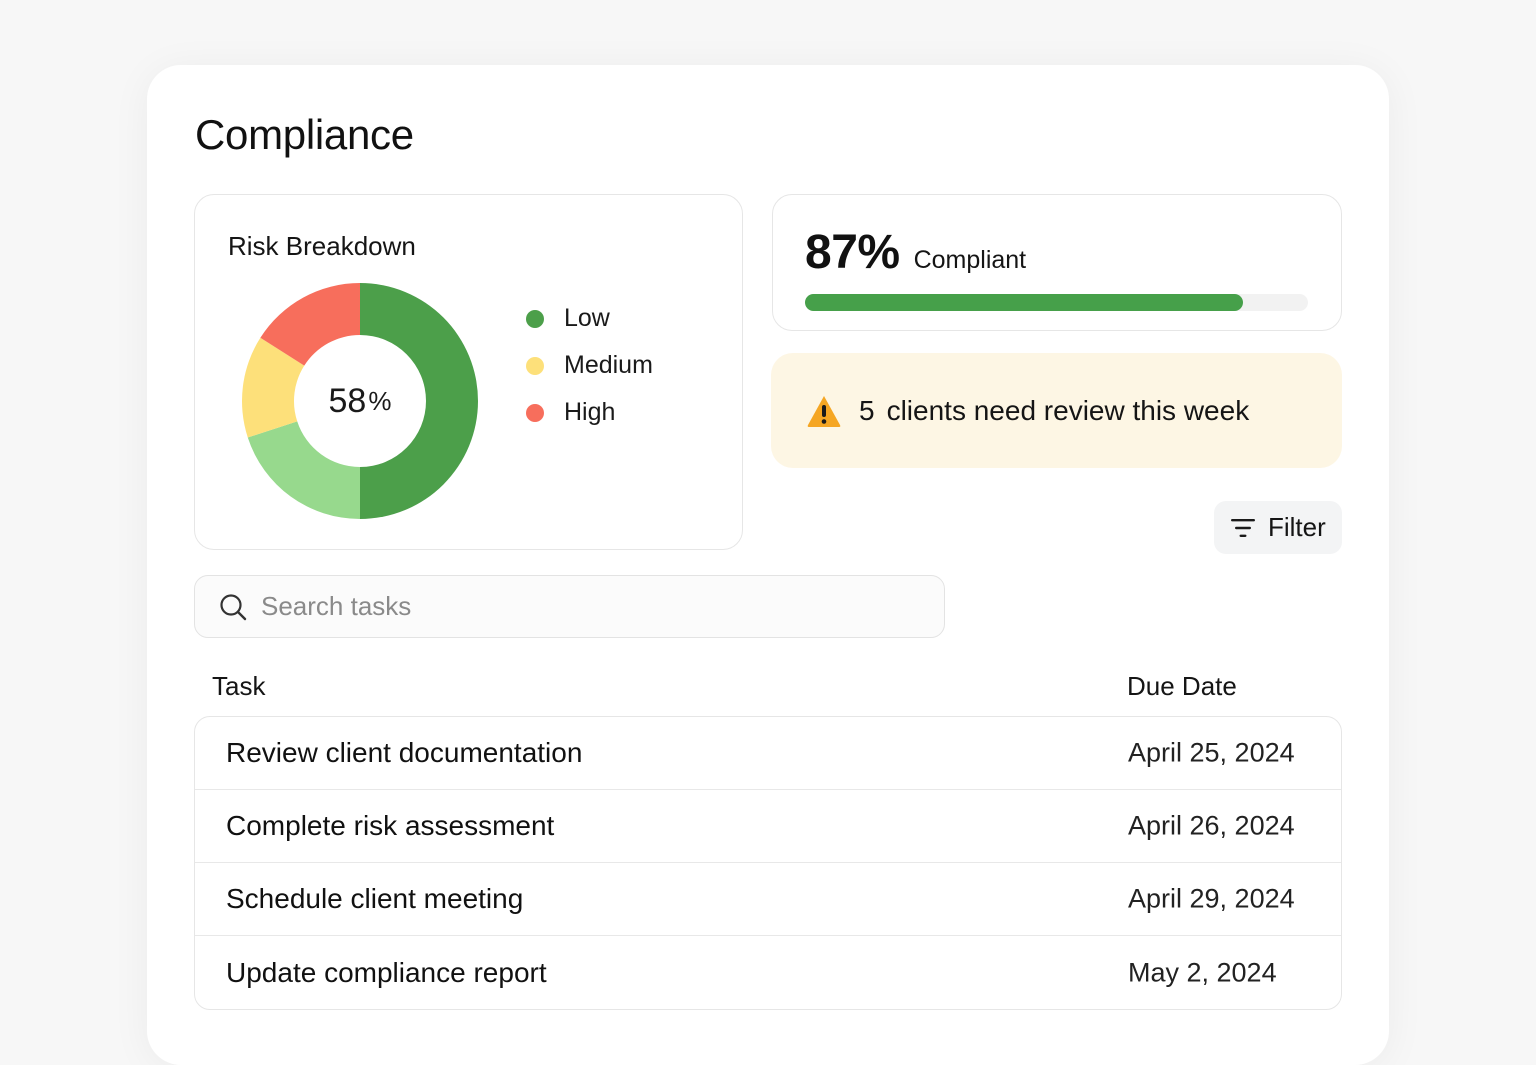 This screenshot has height=1065, width=1536. I want to click on donut-slice-low, so click(419, 401).